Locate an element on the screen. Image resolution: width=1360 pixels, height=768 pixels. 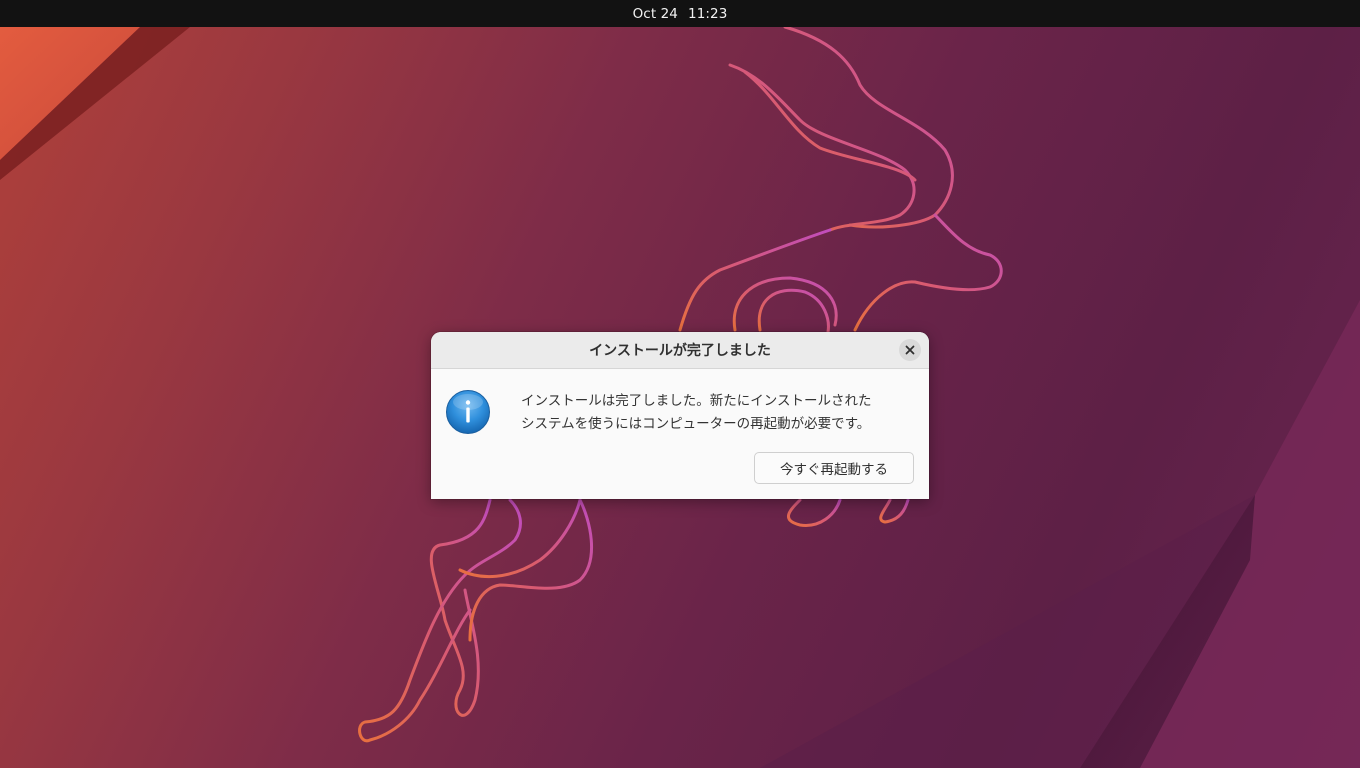
dialog-title: インストールが完了しました is located at coordinates (680, 351).